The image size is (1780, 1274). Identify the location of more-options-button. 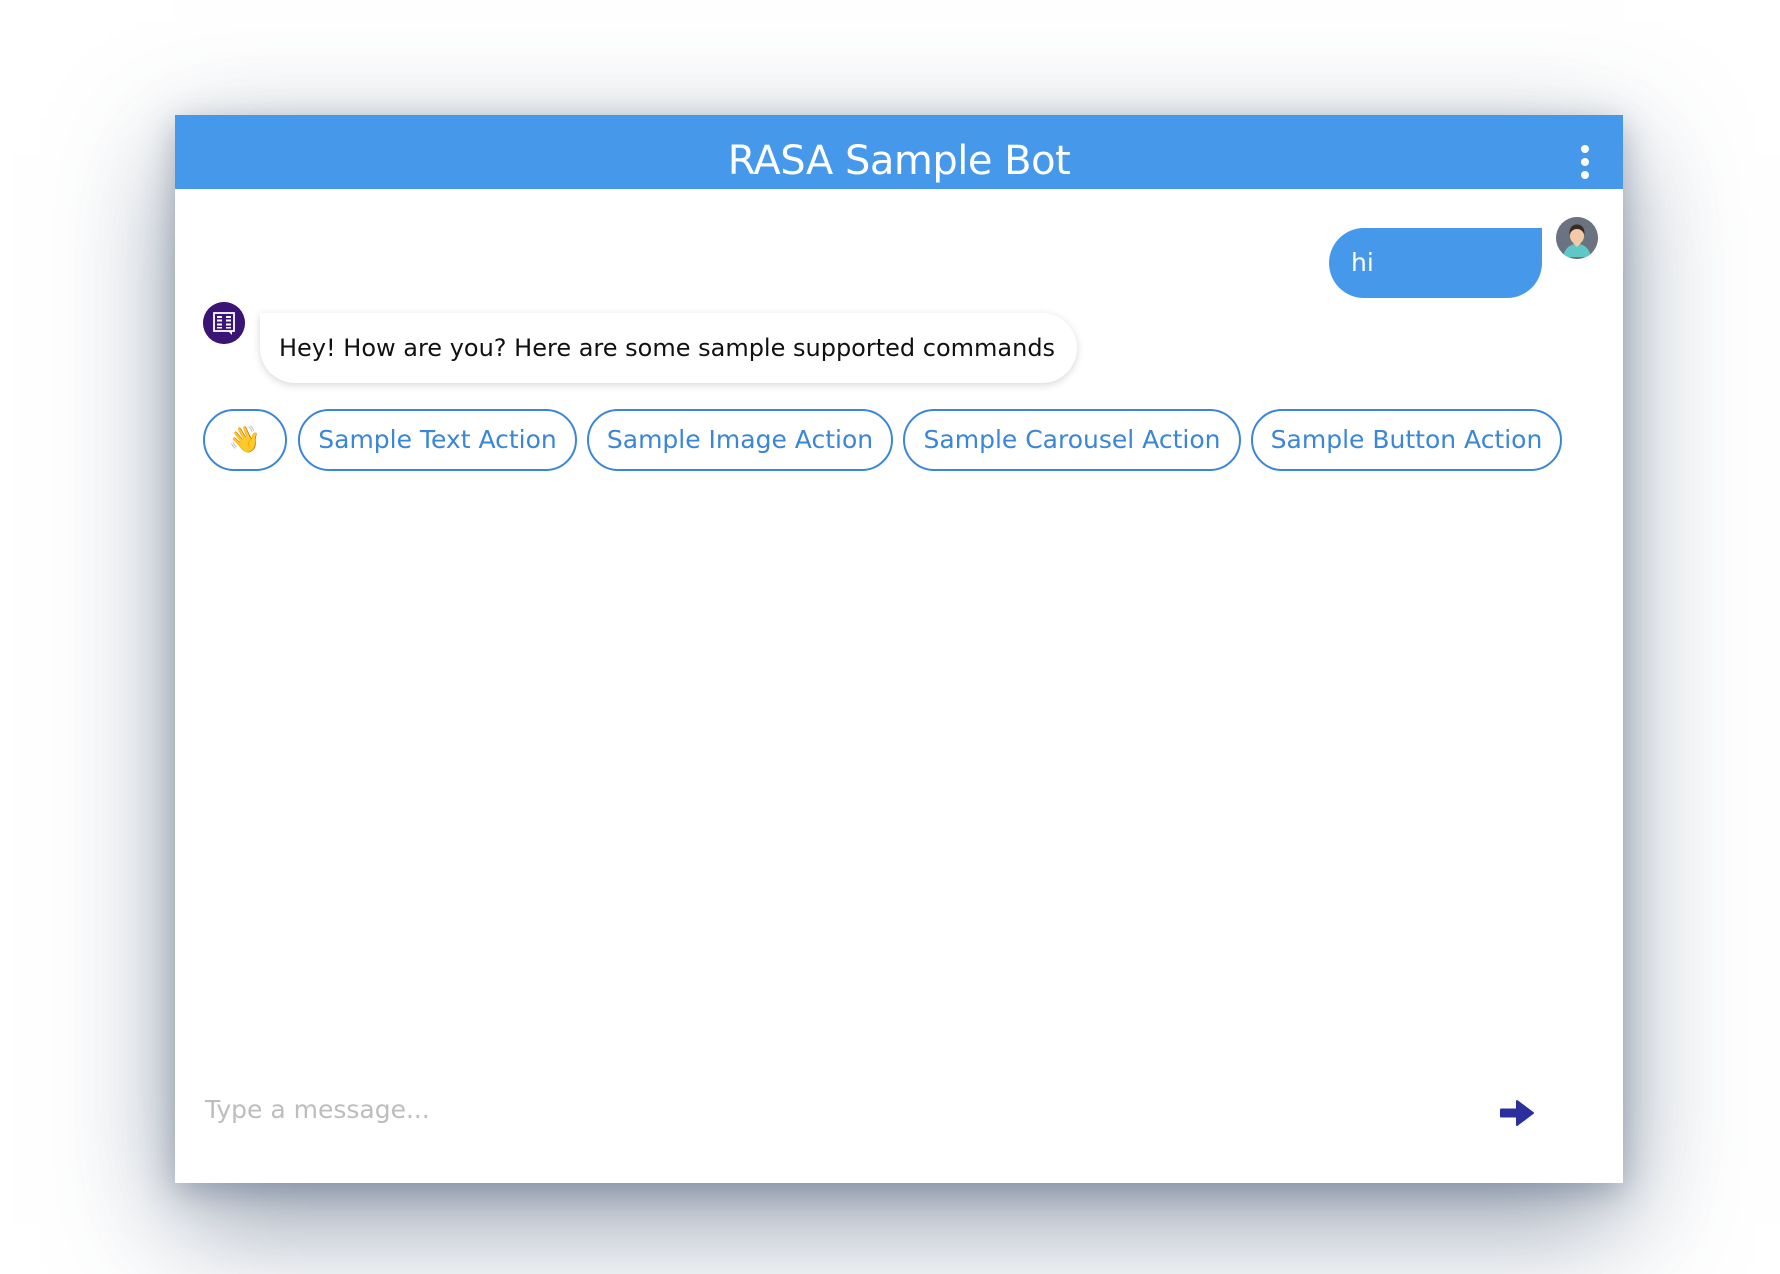
(1585, 162).